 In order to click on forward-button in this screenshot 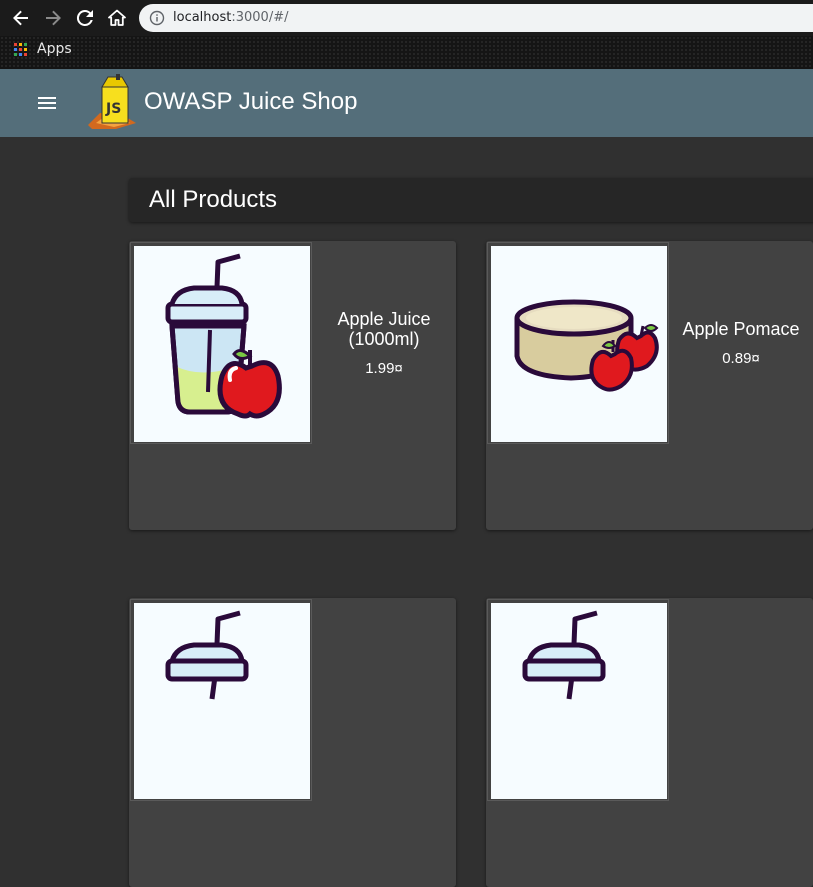, I will do `click(53, 18)`.